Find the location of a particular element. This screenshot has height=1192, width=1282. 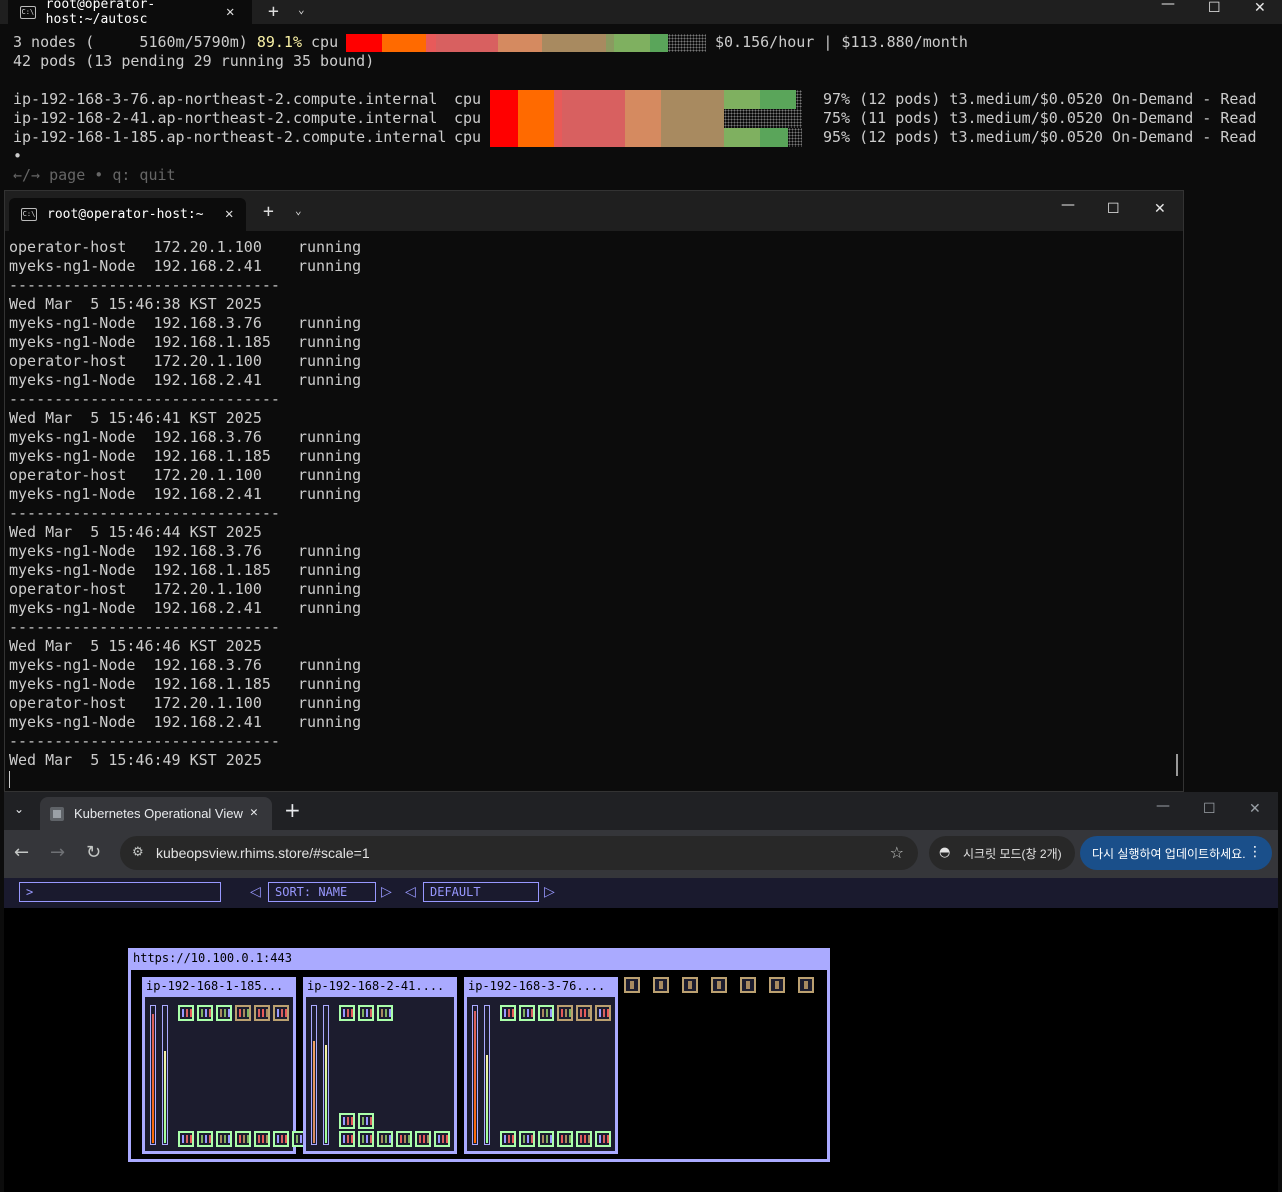

filter-input: > is located at coordinates (120, 892).